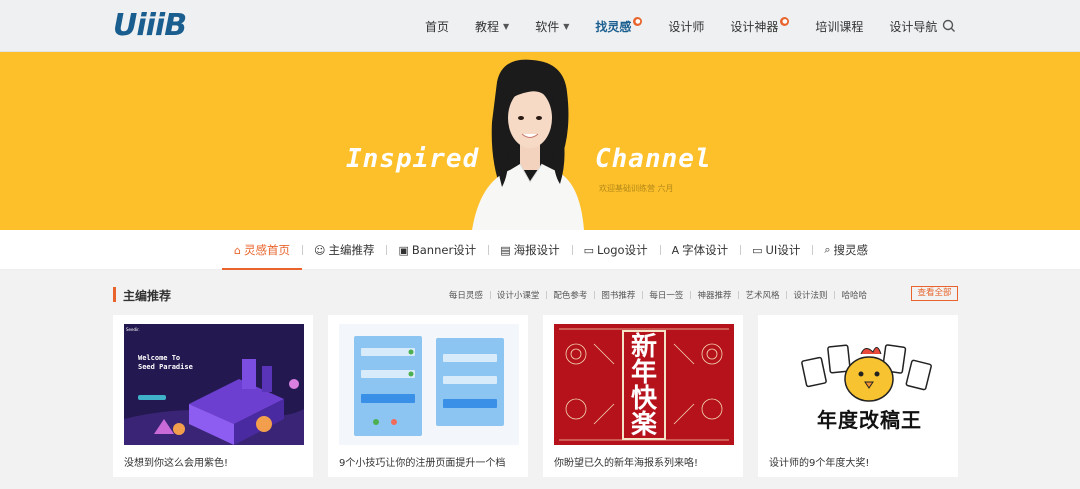 The width and height of the screenshot is (1080, 489). I want to click on nav-item-software: 软件 ▼, so click(552, 26).